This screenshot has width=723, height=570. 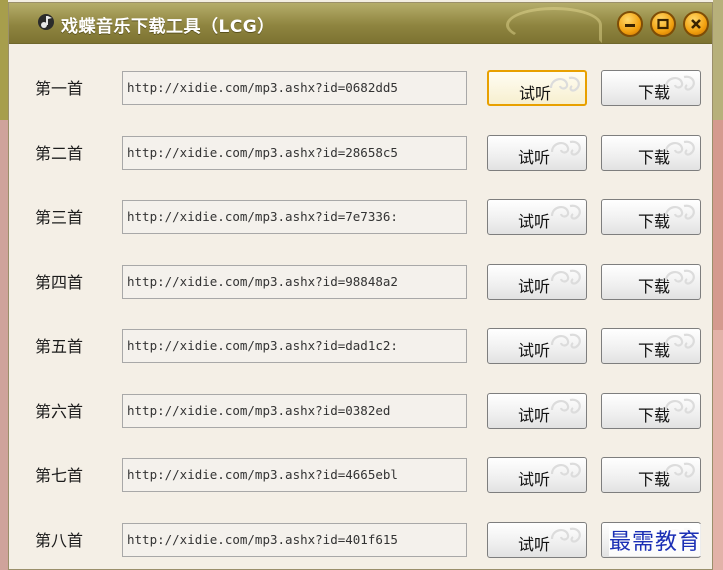 What do you see at coordinates (294, 152) in the screenshot?
I see `song-url-field: http://xidie.com/mp3.ashx?id=28658c5` at bounding box center [294, 152].